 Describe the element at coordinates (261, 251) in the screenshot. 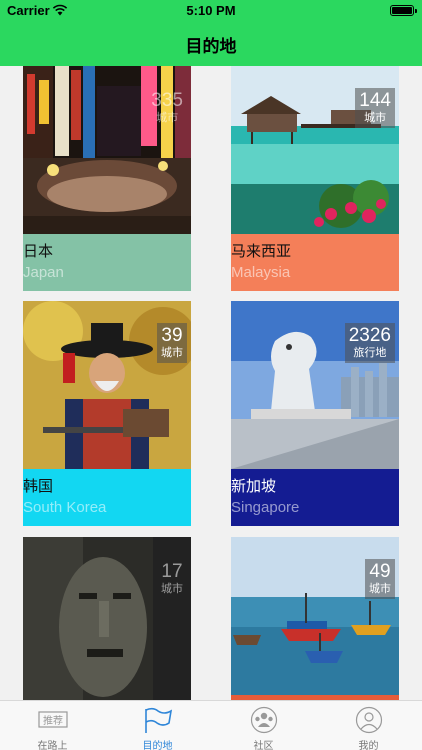

I see `destination-name-cn: 马来西亚` at that location.